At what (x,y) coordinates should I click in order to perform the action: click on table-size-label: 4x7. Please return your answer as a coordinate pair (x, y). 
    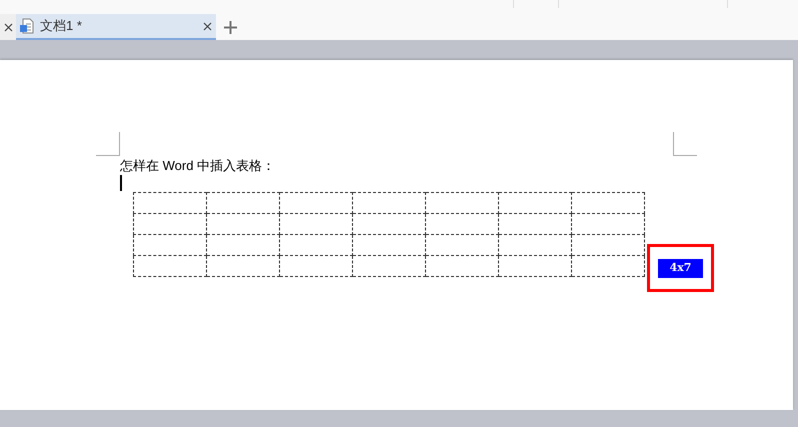
    Looking at the image, I should click on (680, 268).